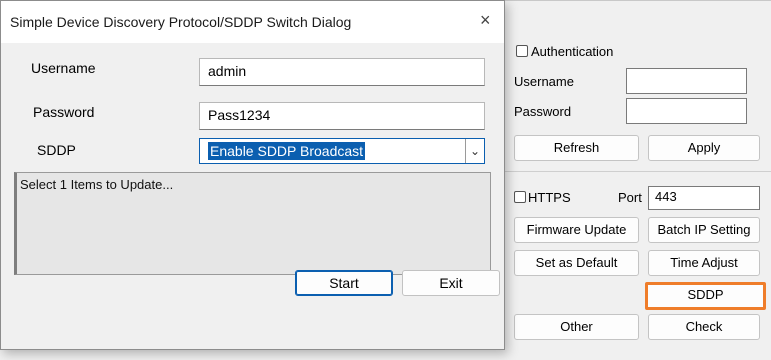  What do you see at coordinates (576, 327) in the screenshot?
I see `other-button: Other` at bounding box center [576, 327].